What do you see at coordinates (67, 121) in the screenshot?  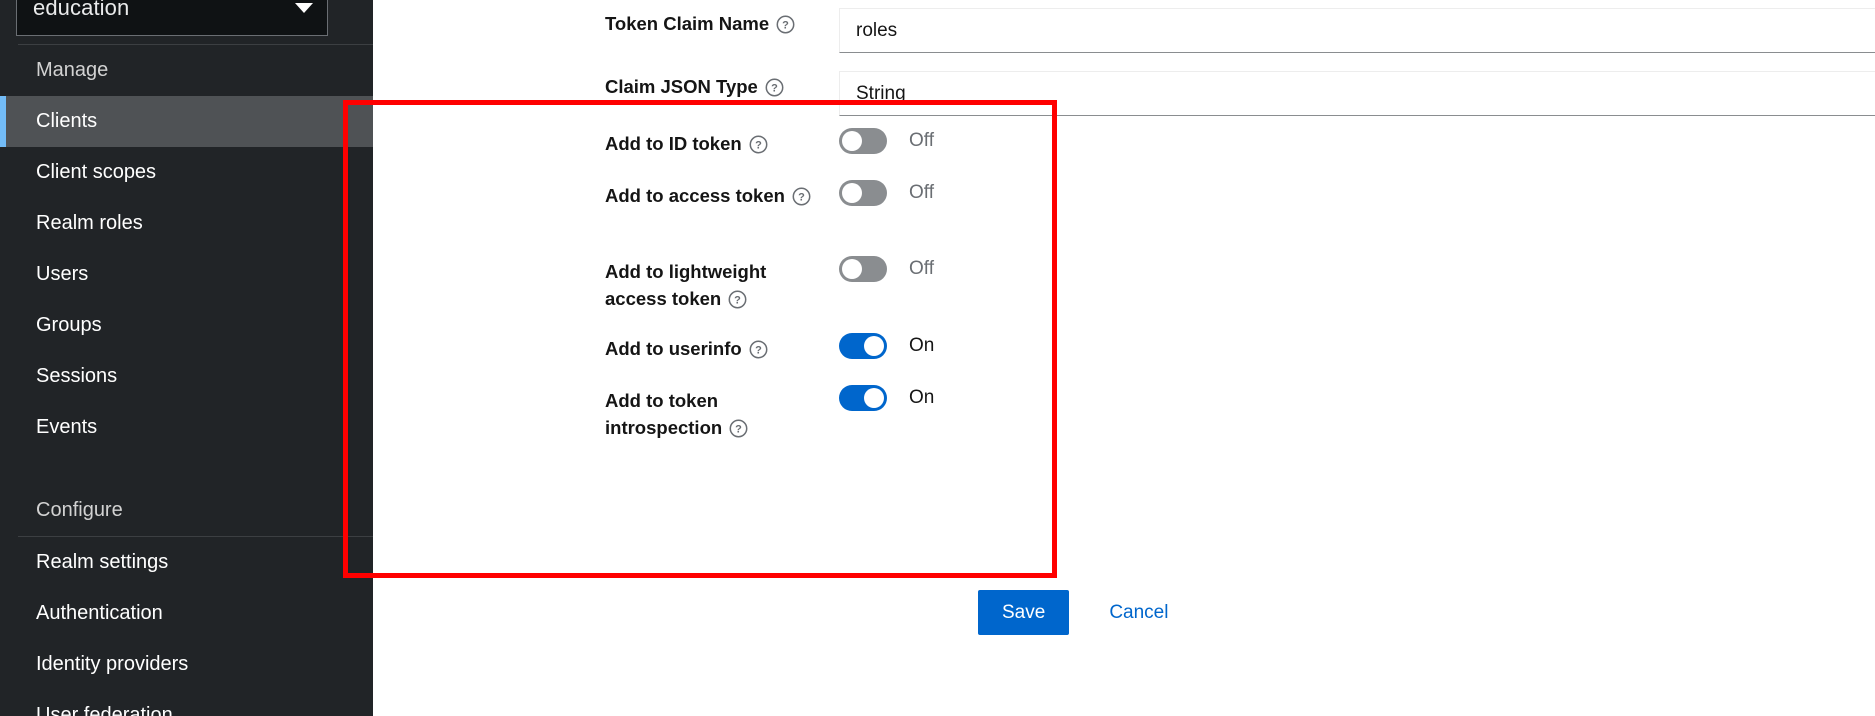 I see `sidebar-item-label: Clients` at bounding box center [67, 121].